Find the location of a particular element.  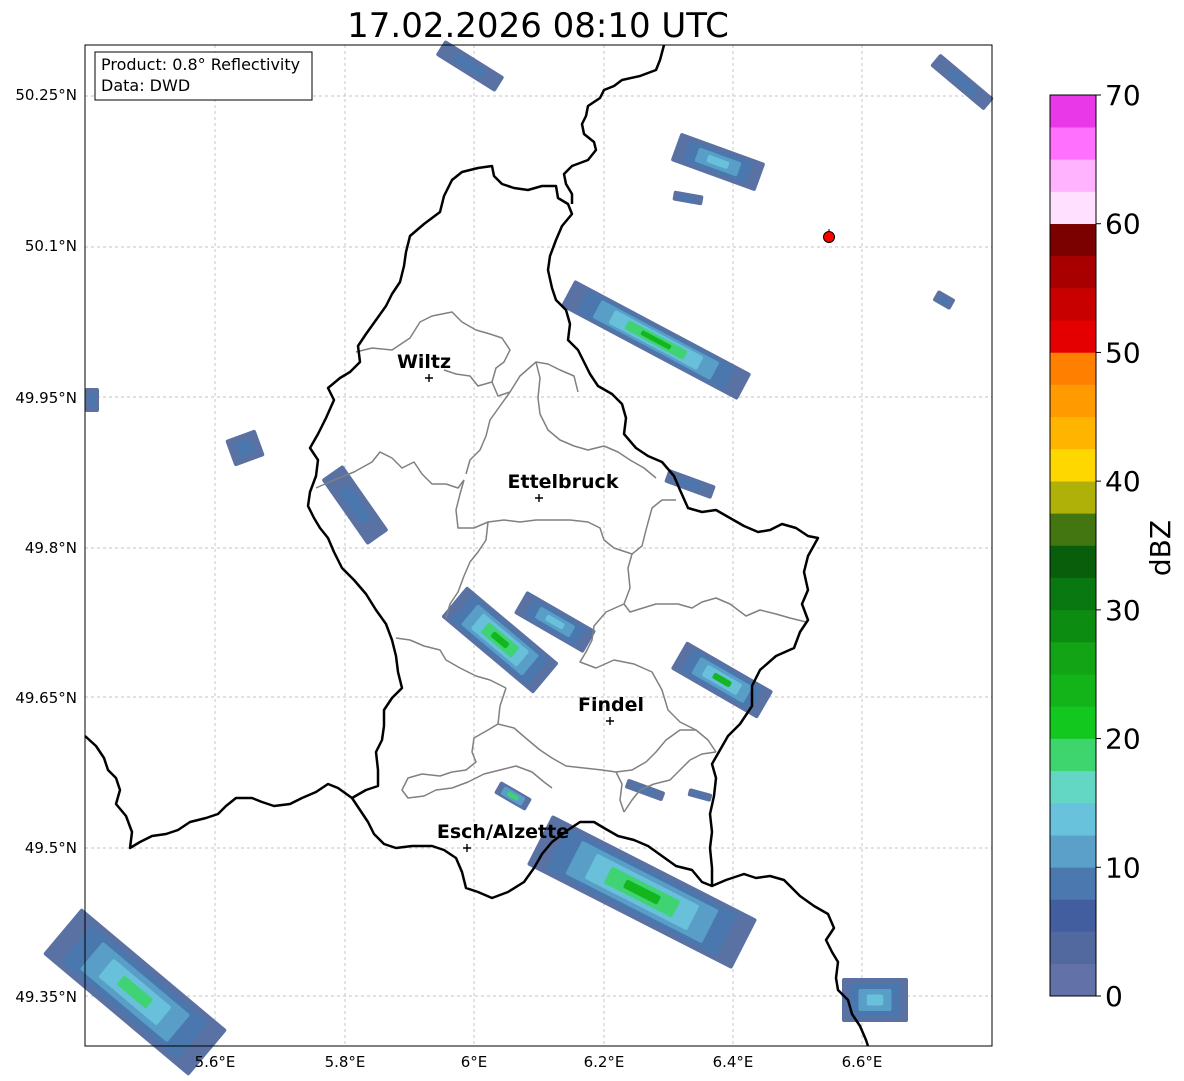

lat-tick-49.80: 49.8°N is located at coordinates (51, 548).